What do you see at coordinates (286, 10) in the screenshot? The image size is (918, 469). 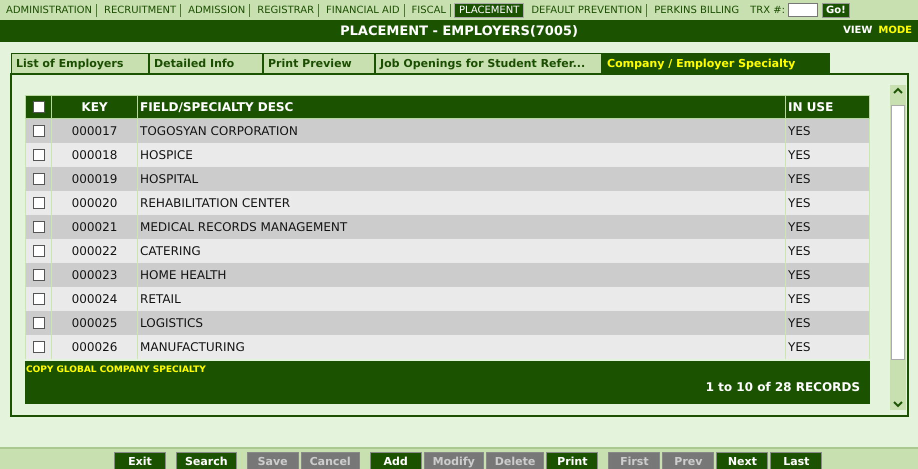 I see `menu-item: REGISTRAR` at bounding box center [286, 10].